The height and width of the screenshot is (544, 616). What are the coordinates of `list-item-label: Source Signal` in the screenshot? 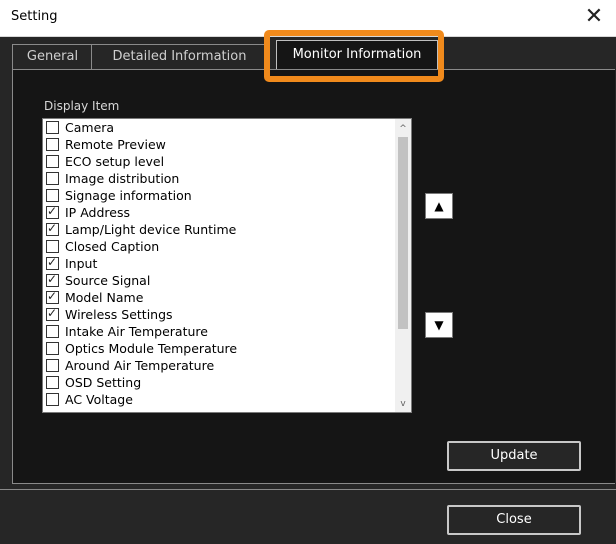 It's located at (108, 280).